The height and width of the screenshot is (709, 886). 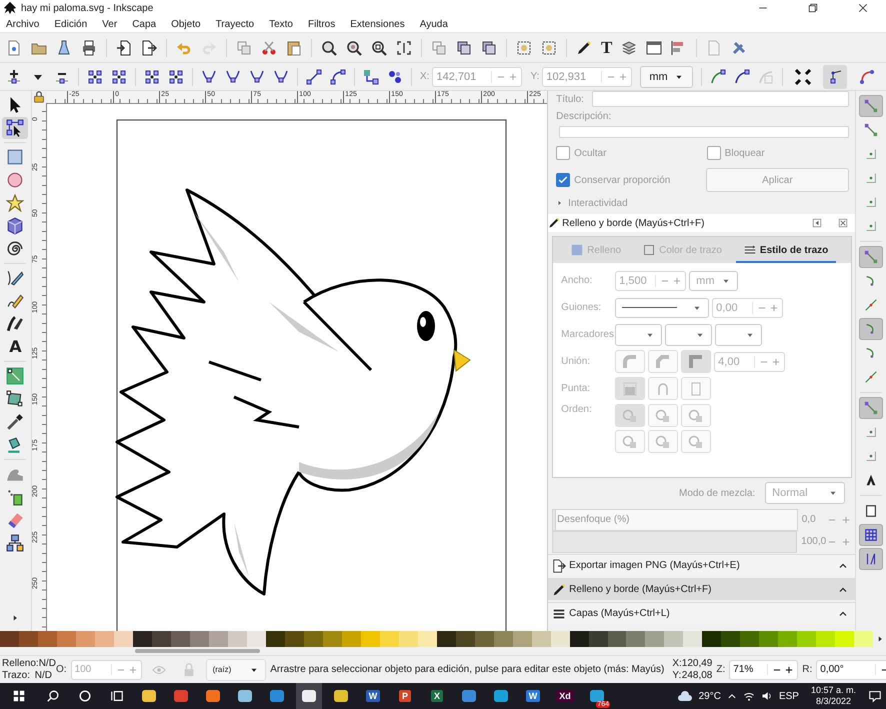 I want to click on stroke-value: N/D, so click(x=43, y=676).